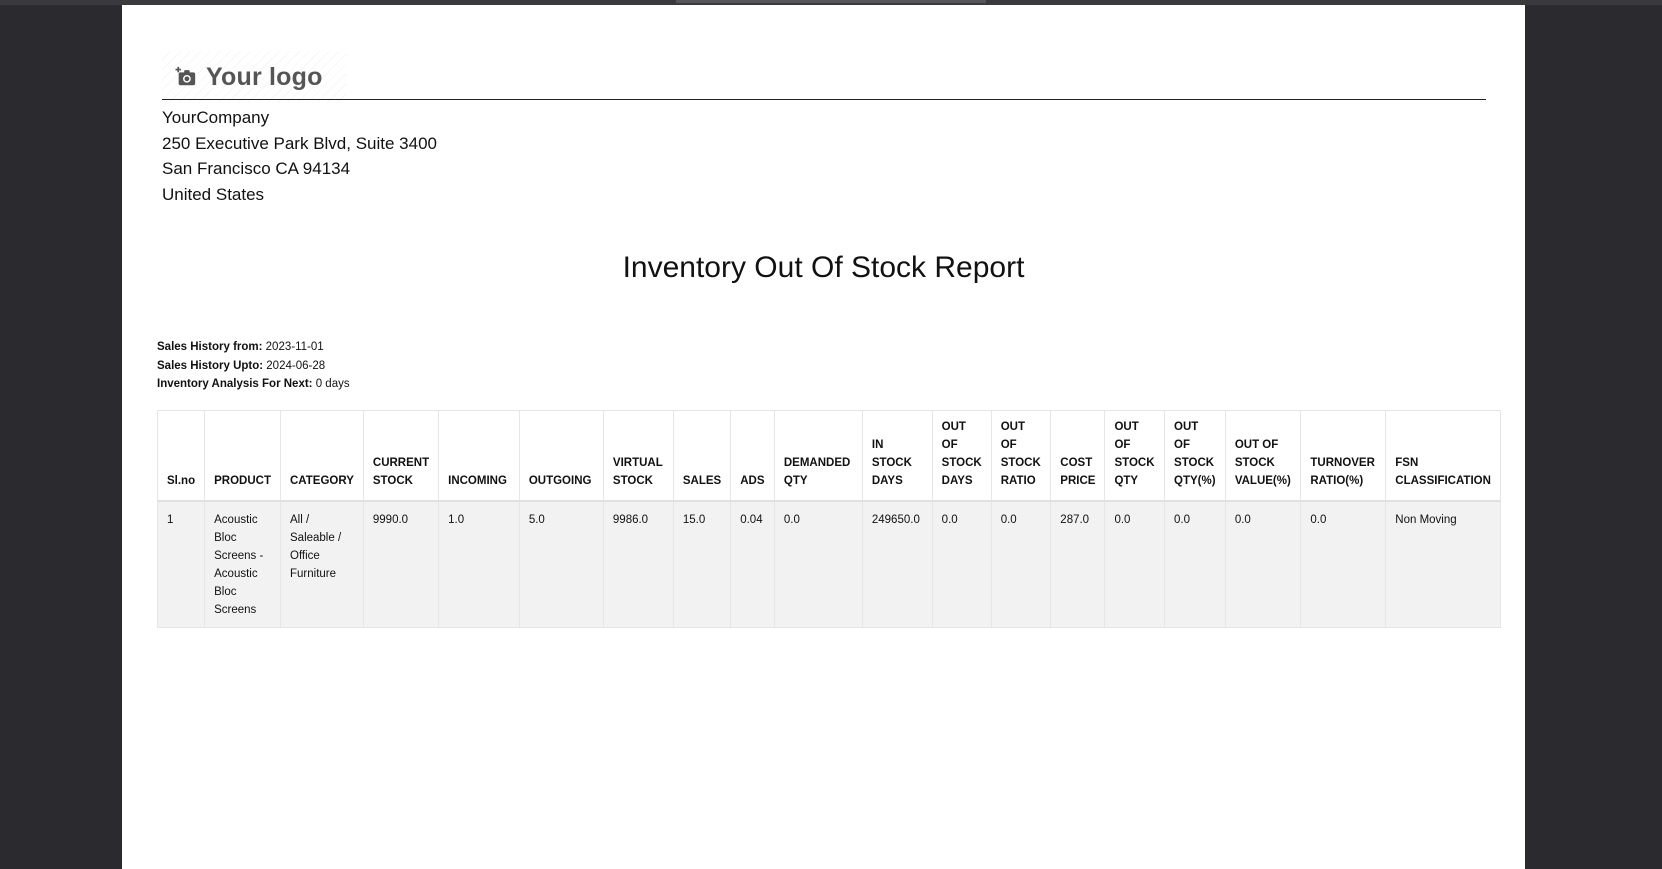 Image resolution: width=1662 pixels, height=869 pixels. What do you see at coordinates (401, 456) in the screenshot?
I see `header-current-stock: CURRENT STOCK` at bounding box center [401, 456].